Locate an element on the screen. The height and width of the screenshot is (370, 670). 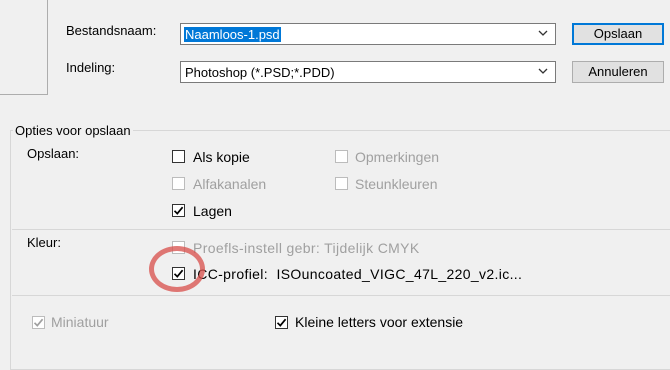
save-options-title: Opties voor opslaan is located at coordinates (73, 130).